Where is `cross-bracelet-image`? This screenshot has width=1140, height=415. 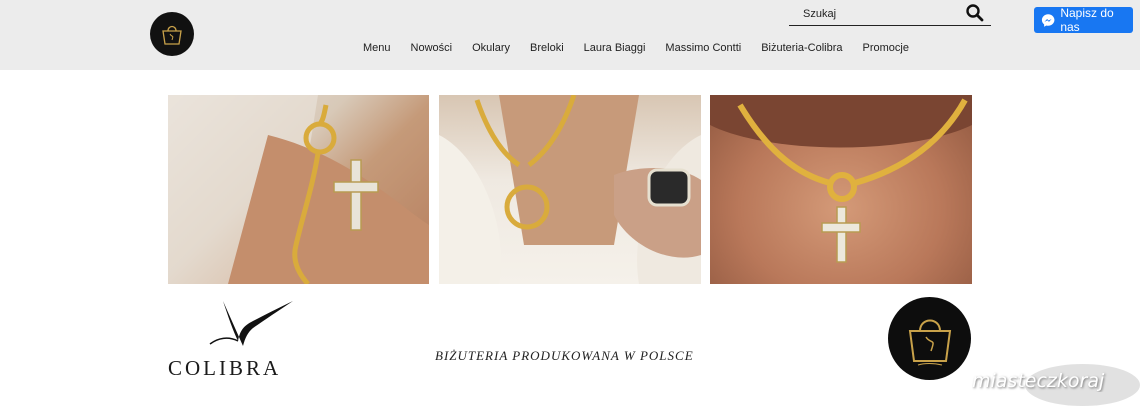 cross-bracelet-image is located at coordinates (298, 189).